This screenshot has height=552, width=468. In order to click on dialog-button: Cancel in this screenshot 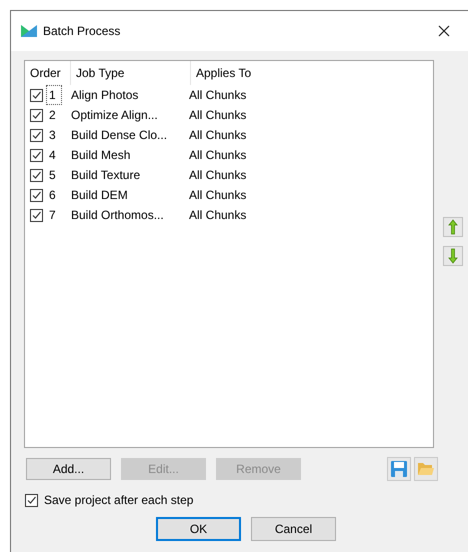, I will do `click(293, 529)`.